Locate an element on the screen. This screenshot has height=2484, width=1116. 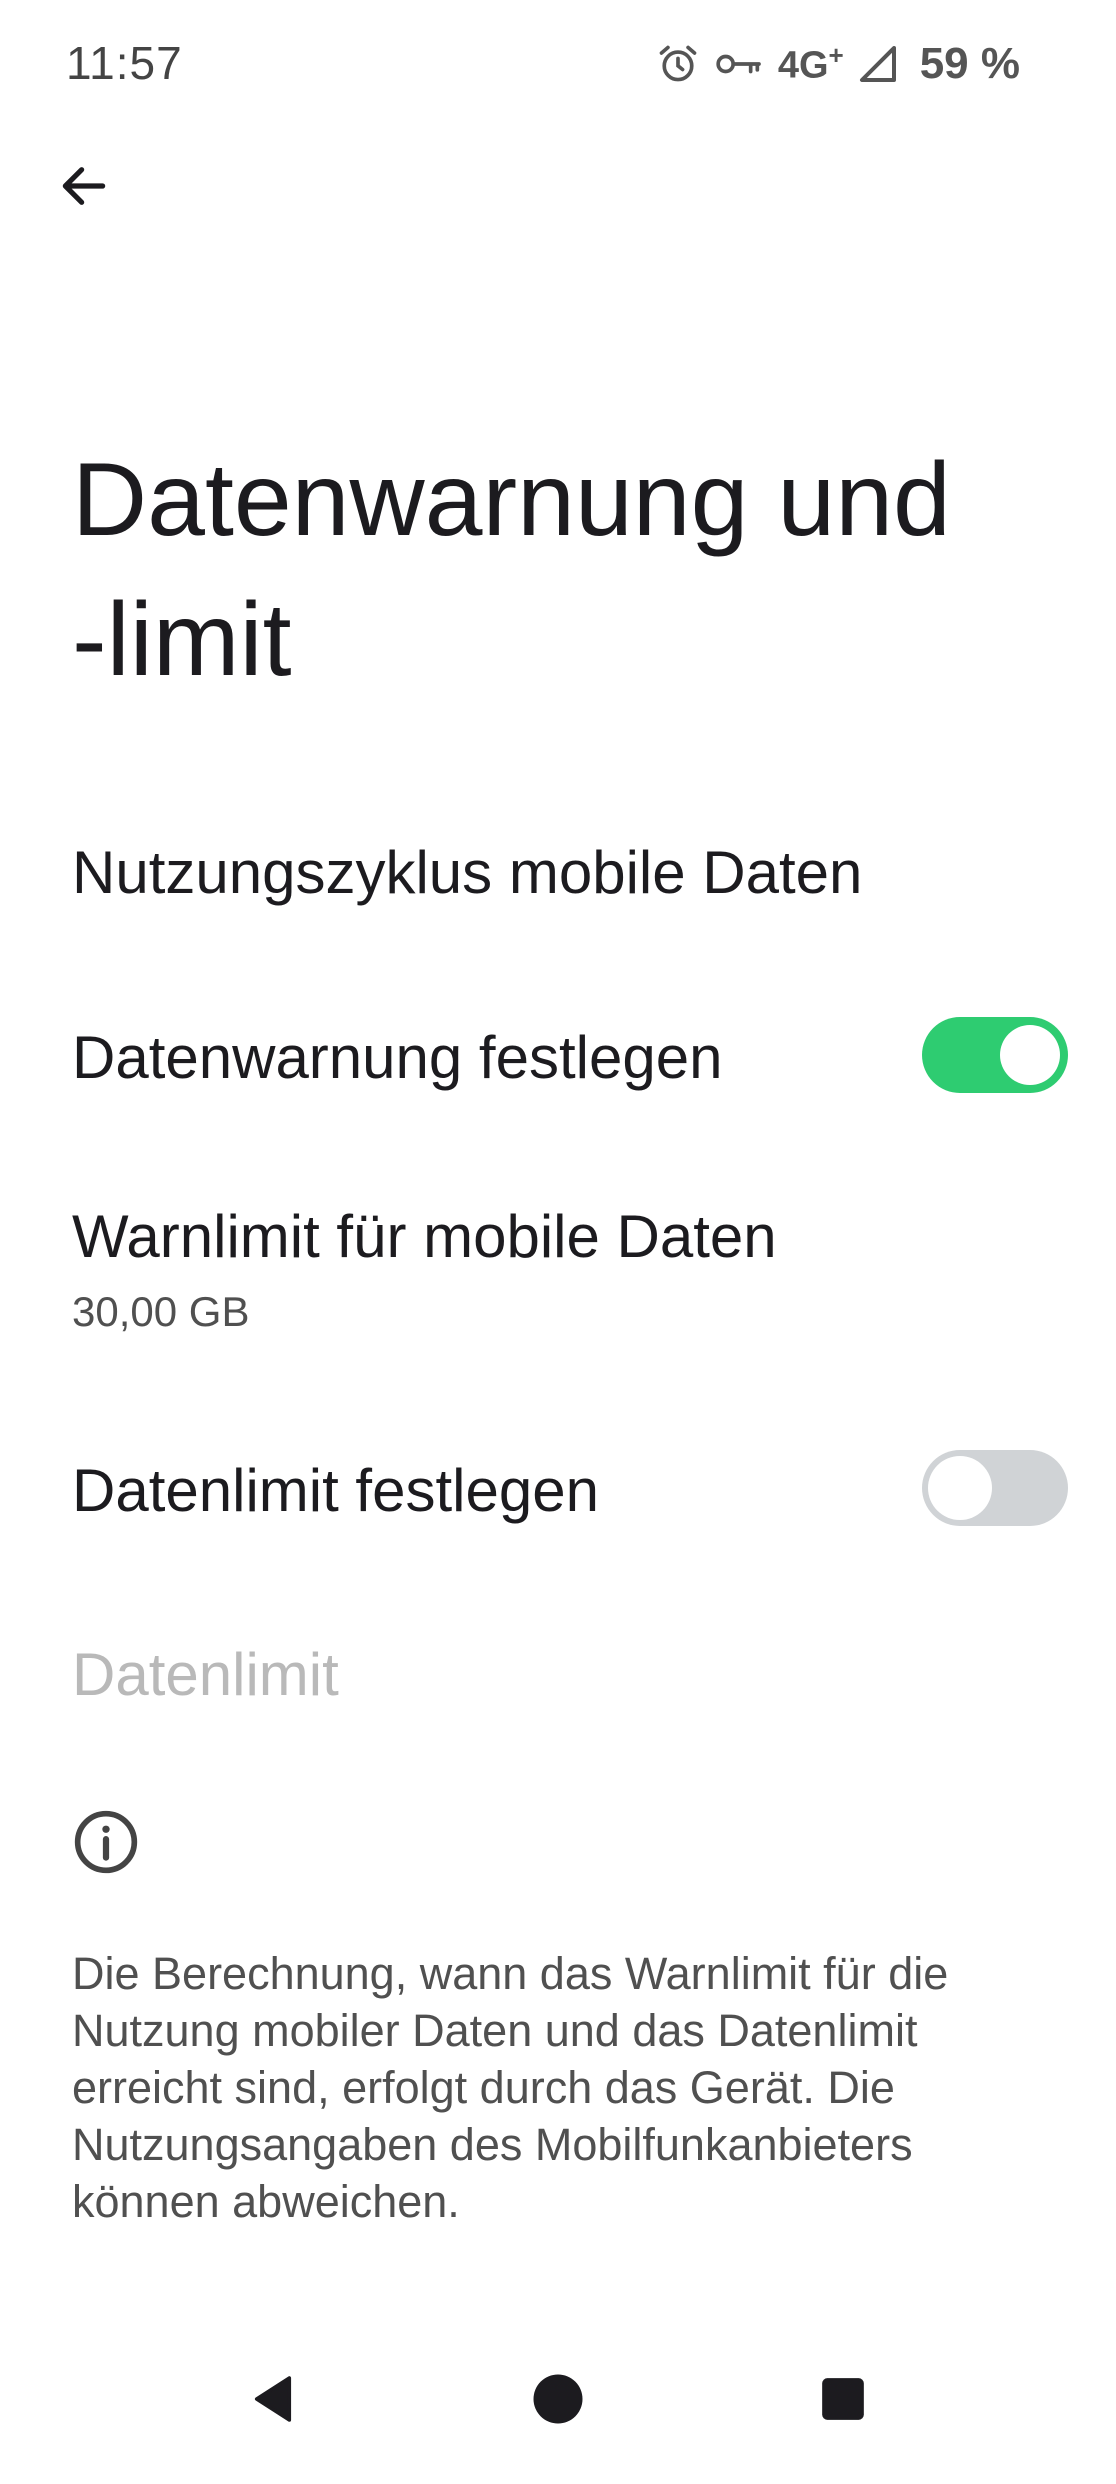
network-plus: + is located at coordinates (836, 55).